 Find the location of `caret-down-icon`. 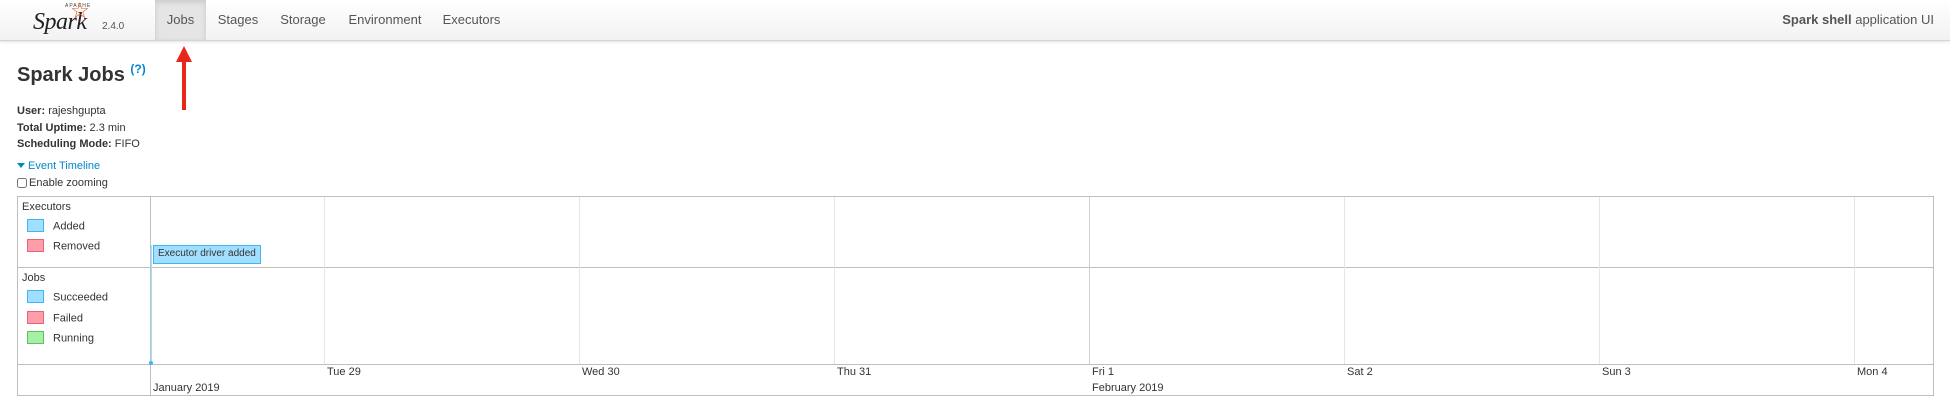

caret-down-icon is located at coordinates (21, 165).